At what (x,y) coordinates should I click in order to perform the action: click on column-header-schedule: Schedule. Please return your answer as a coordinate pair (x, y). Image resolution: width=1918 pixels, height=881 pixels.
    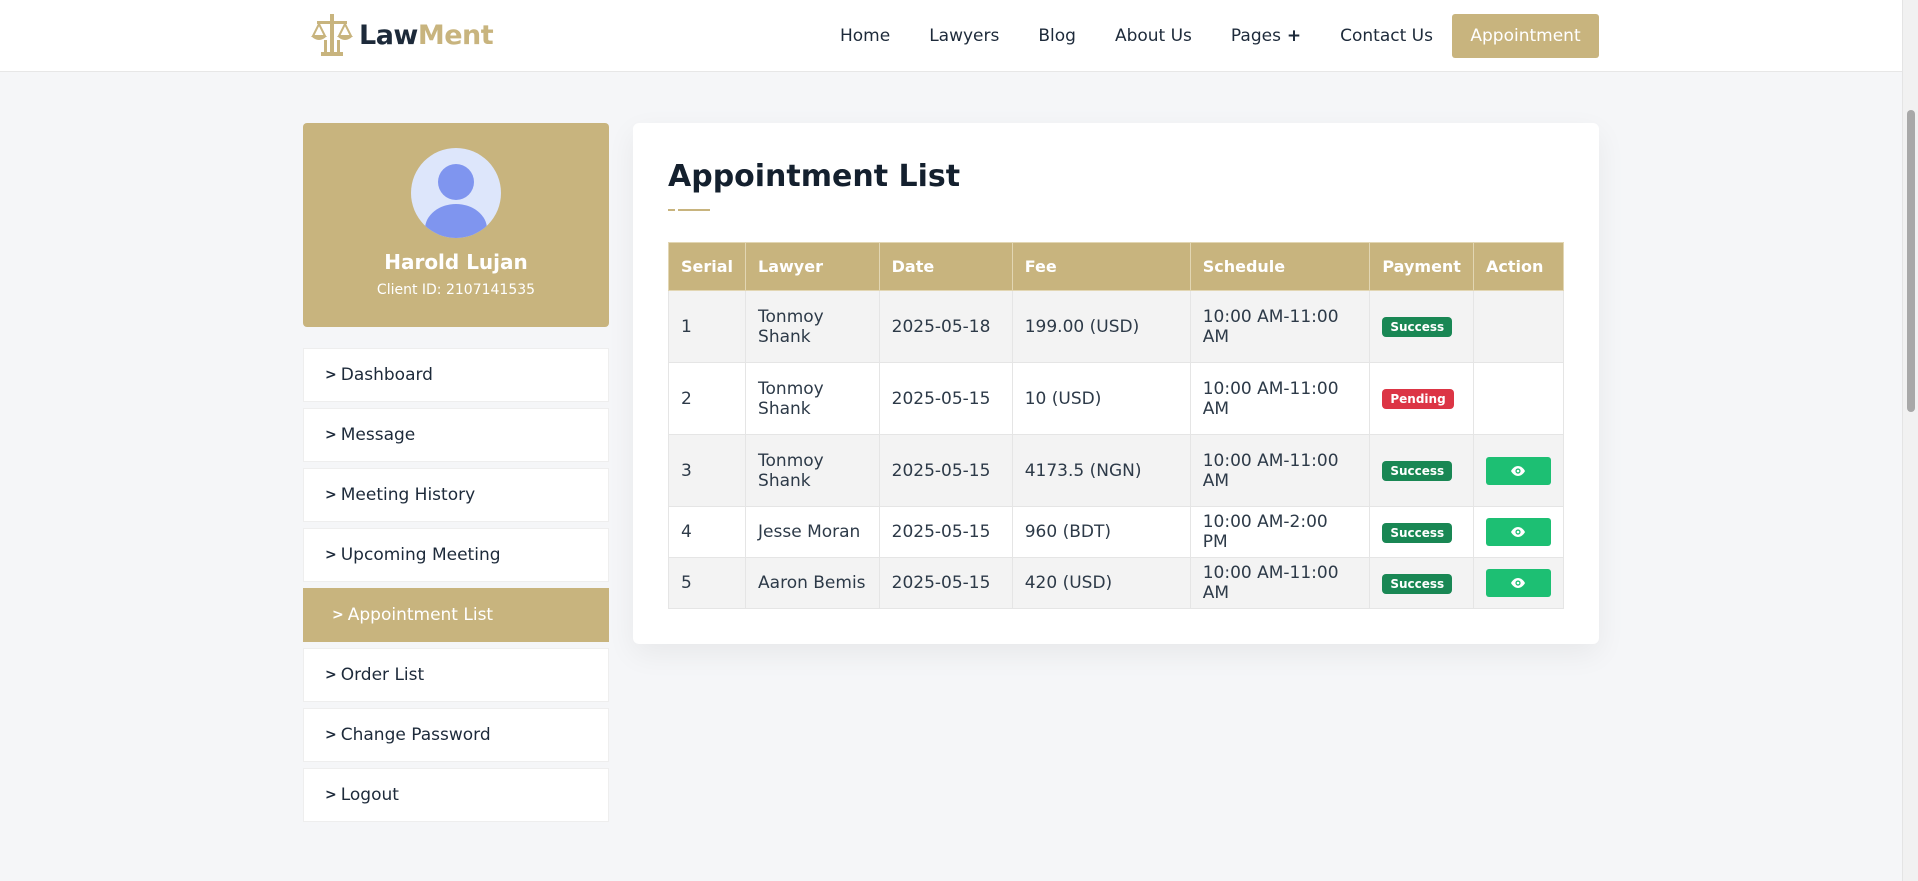
    Looking at the image, I should click on (1280, 266).